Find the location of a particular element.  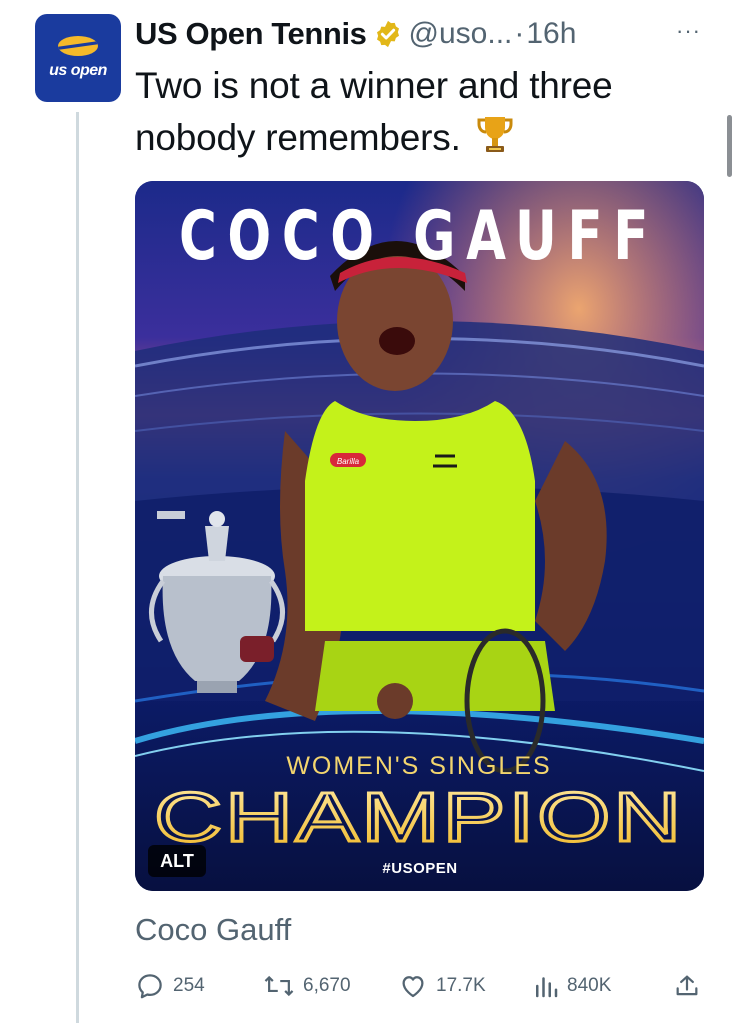

author-name: US Open Tennis is located at coordinates (251, 34).